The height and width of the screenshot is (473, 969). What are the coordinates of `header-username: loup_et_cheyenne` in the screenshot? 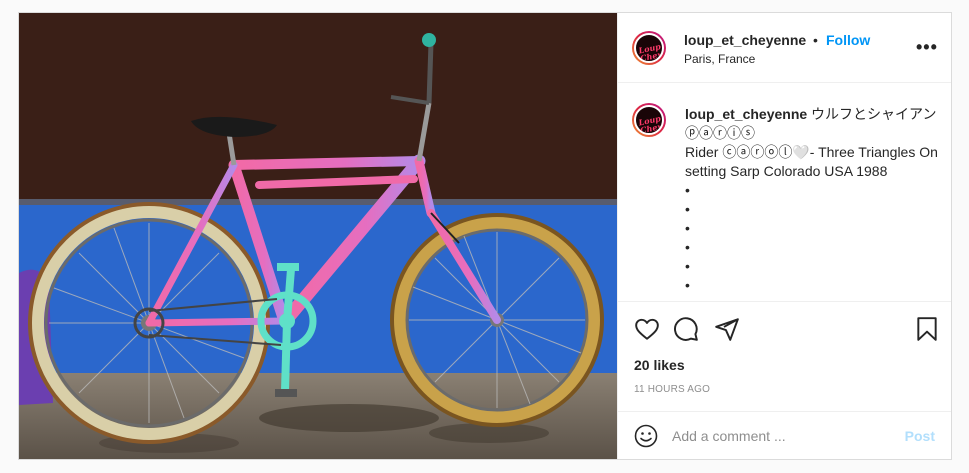 It's located at (745, 40).